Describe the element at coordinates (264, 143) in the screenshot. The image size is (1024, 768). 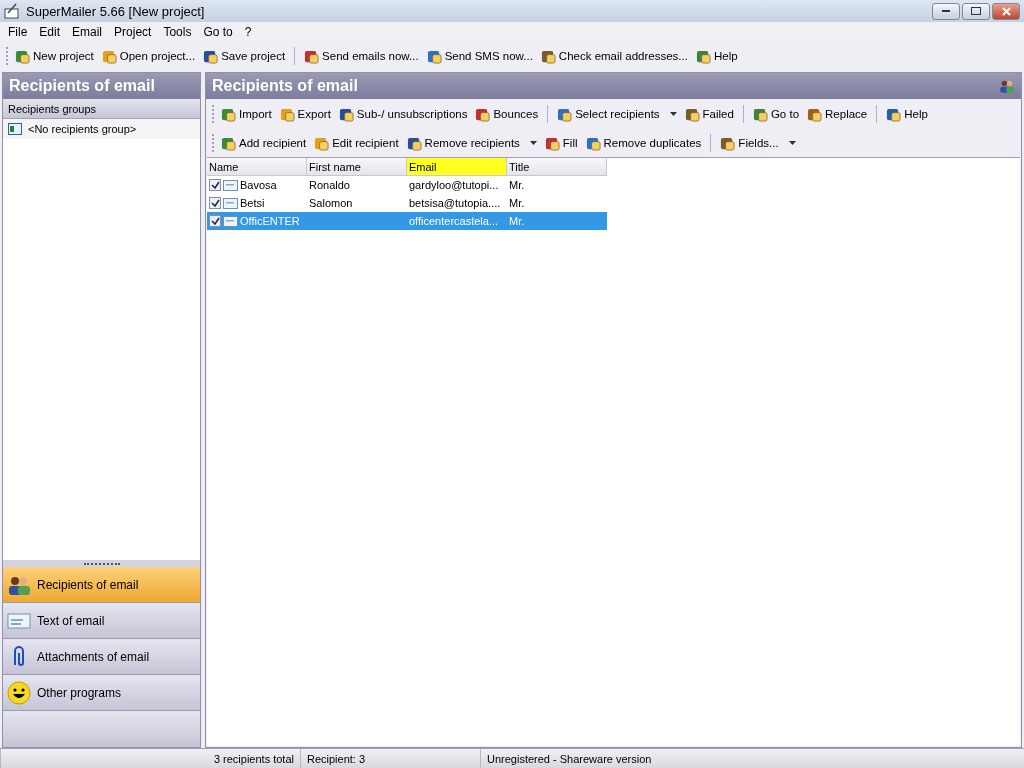
I see `toolbar-button: Add recipient` at that location.